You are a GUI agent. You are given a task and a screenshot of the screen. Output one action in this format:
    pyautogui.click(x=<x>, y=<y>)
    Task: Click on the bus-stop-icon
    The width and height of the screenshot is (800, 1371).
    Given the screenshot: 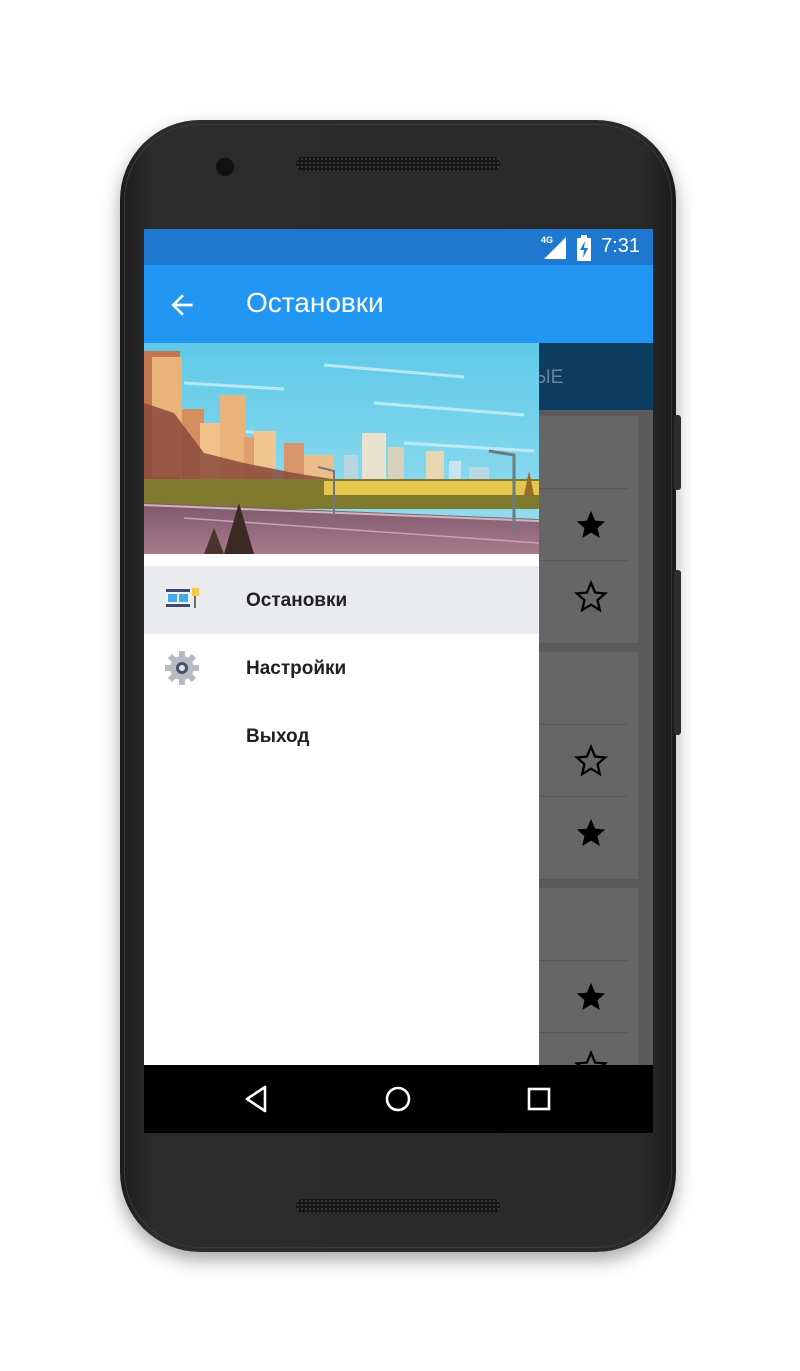 What is the action you would take?
    pyautogui.click(x=182, y=598)
    